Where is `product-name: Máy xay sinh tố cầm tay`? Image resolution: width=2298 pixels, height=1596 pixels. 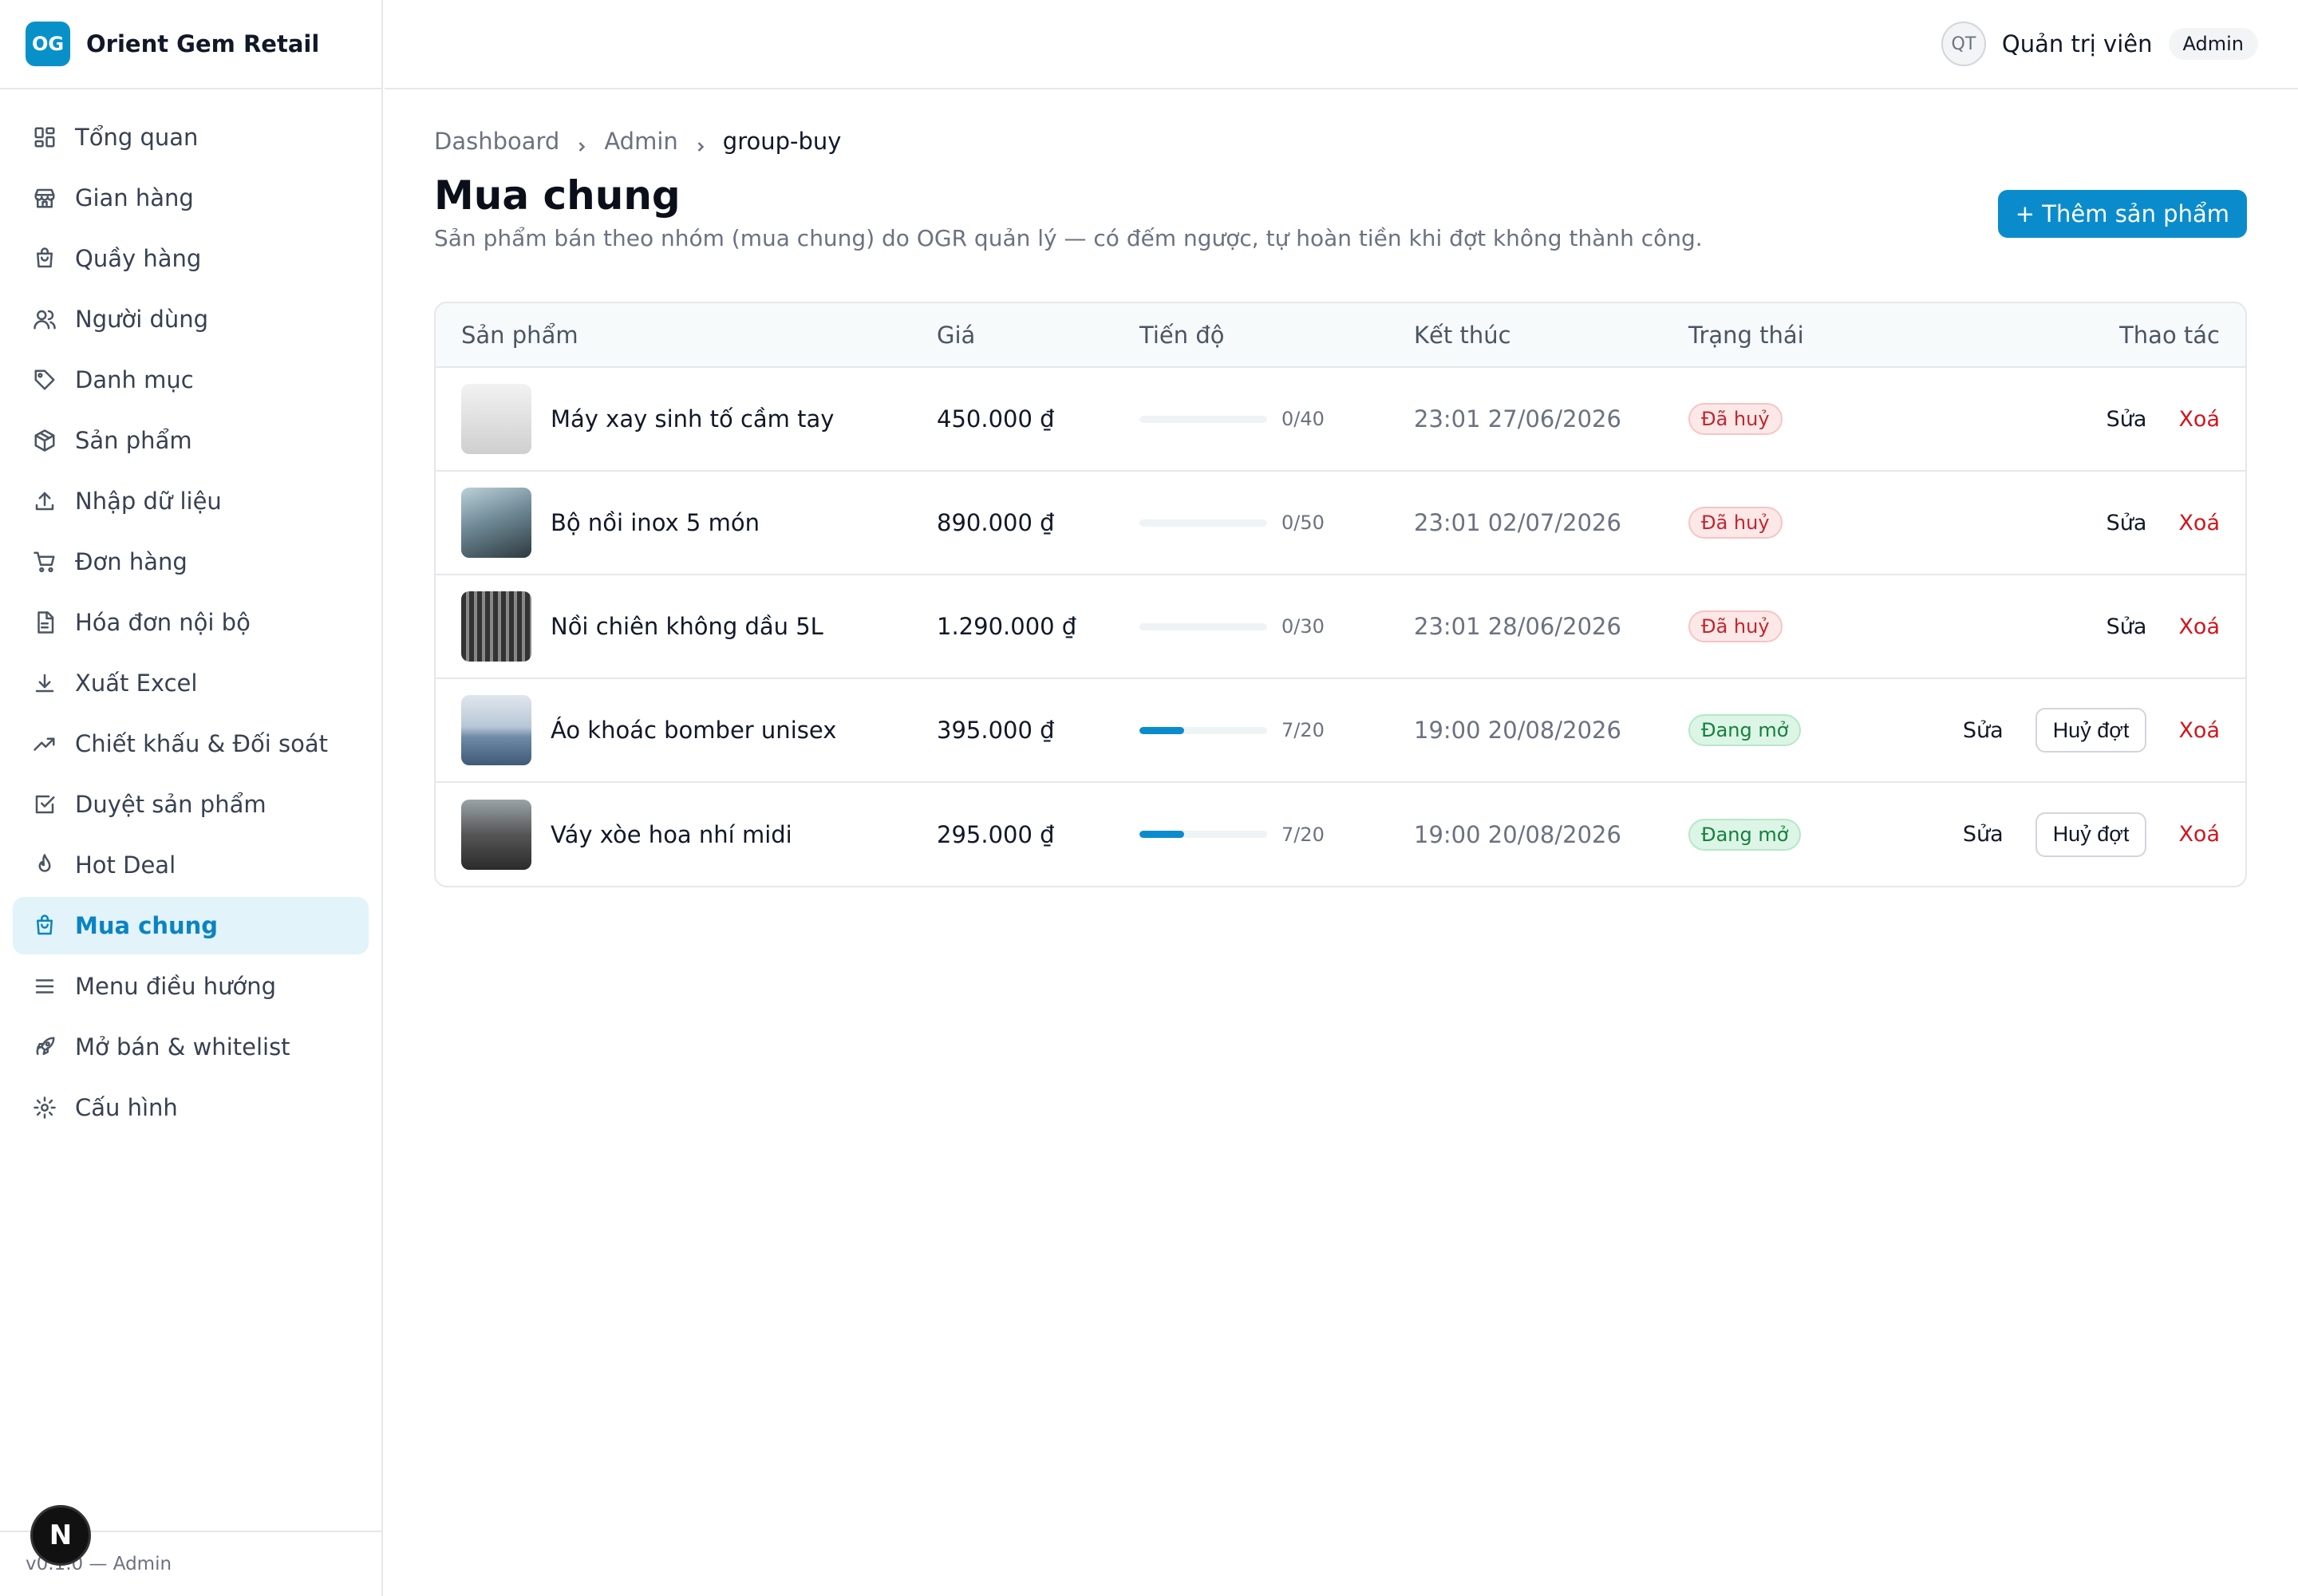 product-name: Máy xay sinh tố cầm tay is located at coordinates (693, 419).